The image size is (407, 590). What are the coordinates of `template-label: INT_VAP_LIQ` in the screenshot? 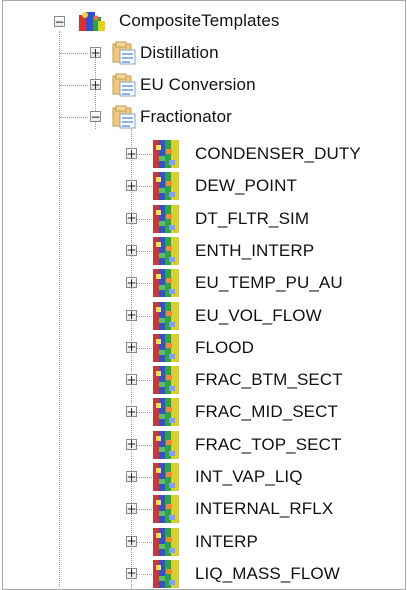 It's located at (249, 476).